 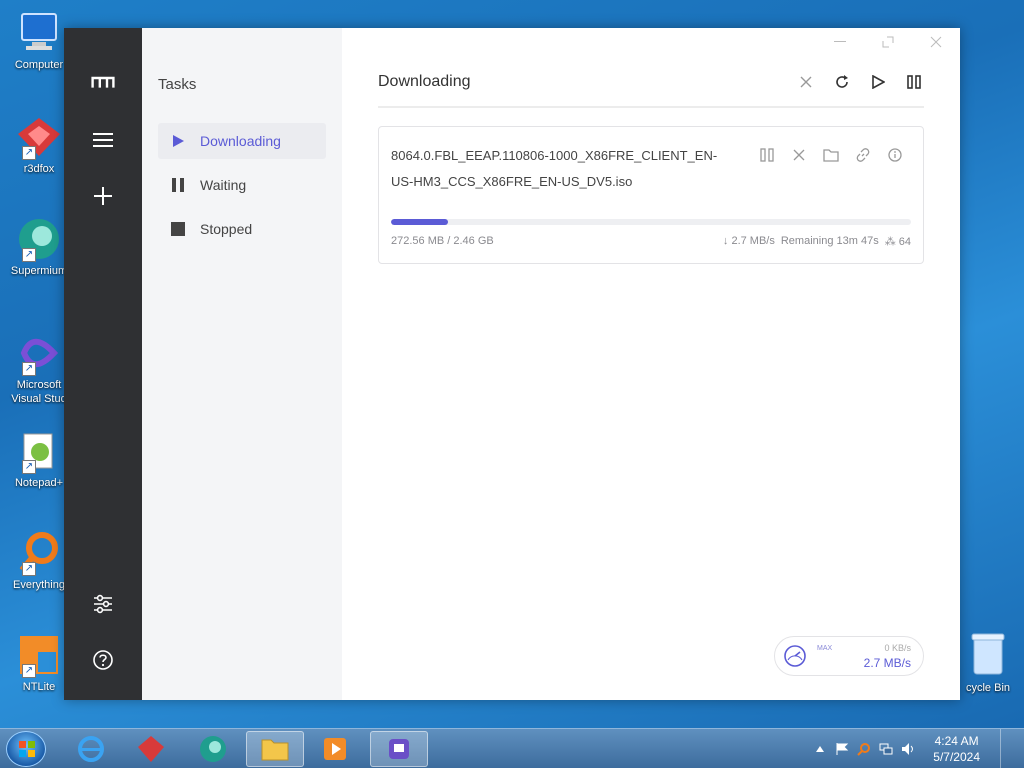 What do you see at coordinates (651, 222) in the screenshot?
I see `progress-bar` at bounding box center [651, 222].